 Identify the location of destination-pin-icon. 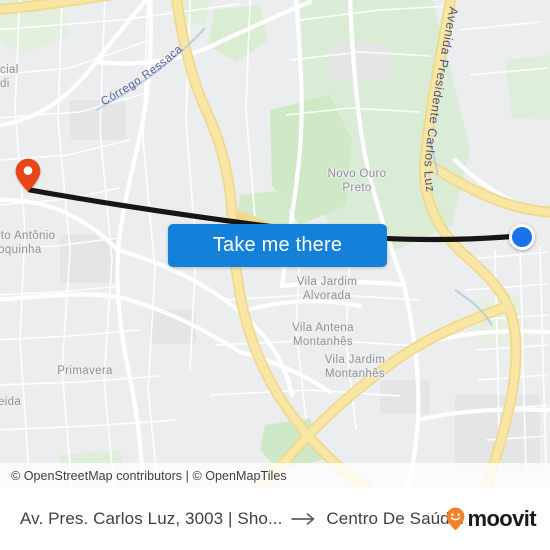
(28, 175).